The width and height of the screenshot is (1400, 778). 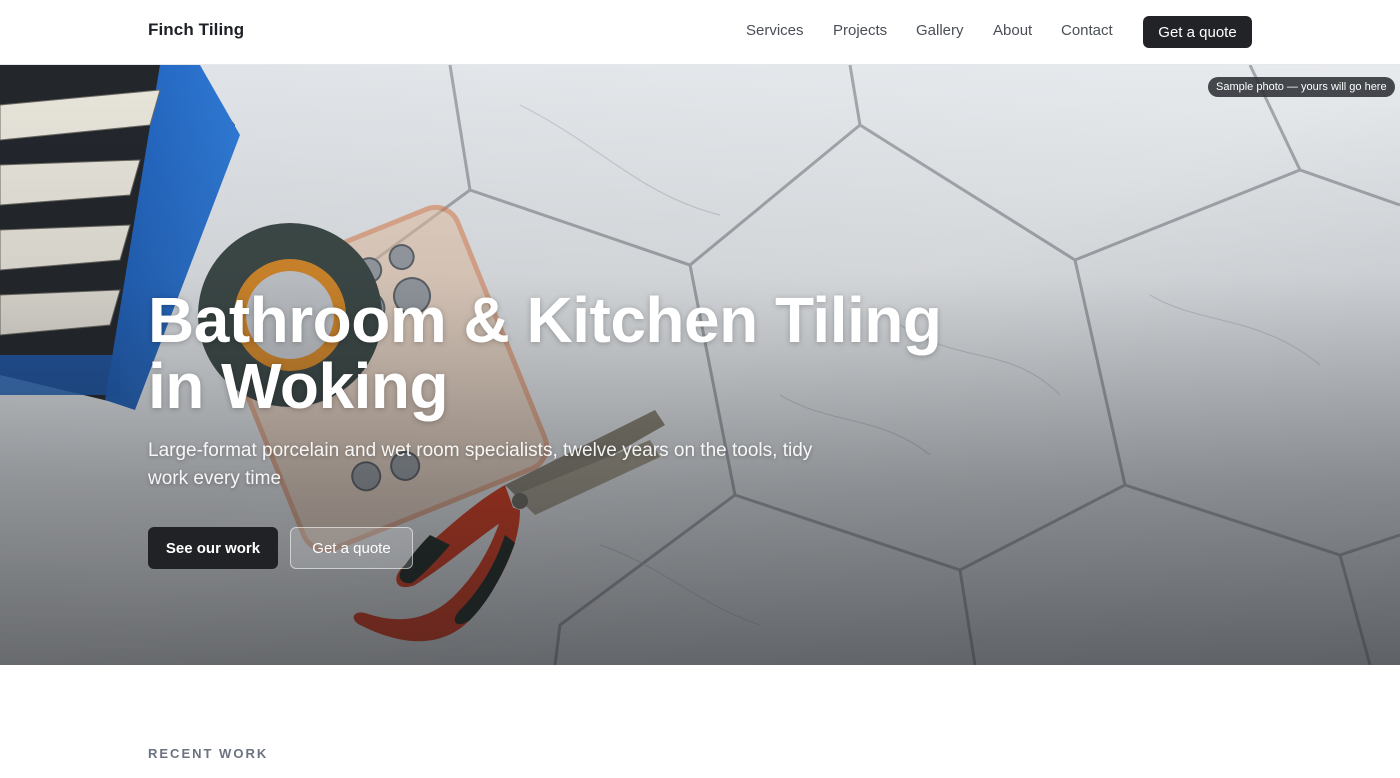 I want to click on sample-photo-badge: Sample photo — yours will go here, so click(x=1301, y=87).